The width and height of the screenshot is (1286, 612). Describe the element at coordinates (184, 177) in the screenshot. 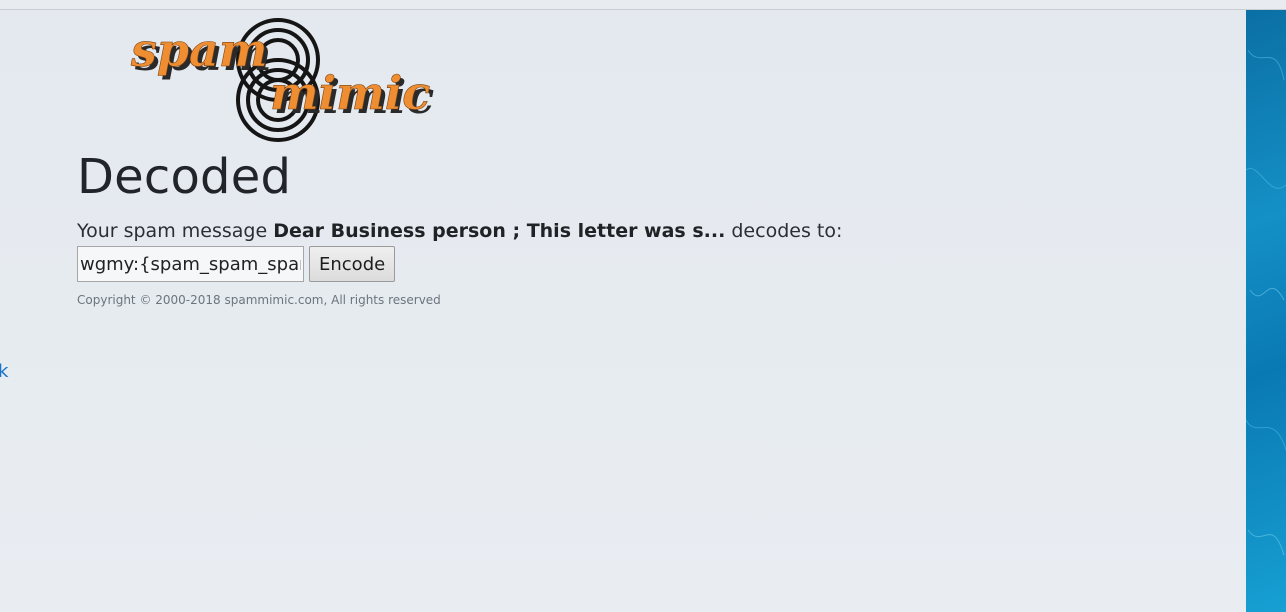

I see `page-title: Decoded` at that location.